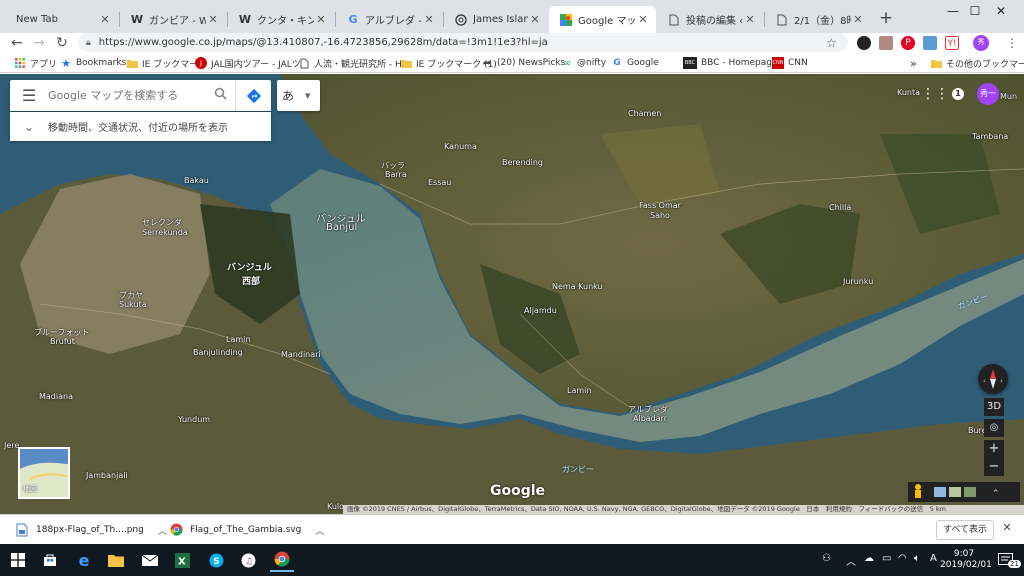  What do you see at coordinates (165, 232) in the screenshot?
I see `place-label: Serrekunda` at bounding box center [165, 232].